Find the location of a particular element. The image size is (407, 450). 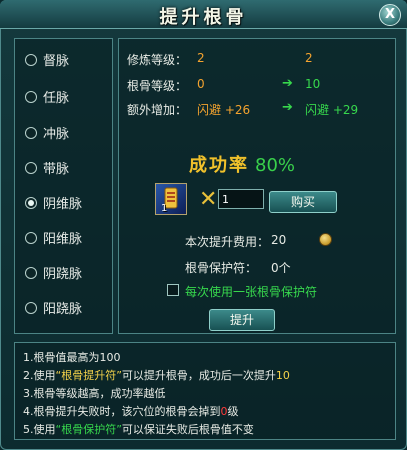

success-rate: 成功率 80% is located at coordinates (242, 164).